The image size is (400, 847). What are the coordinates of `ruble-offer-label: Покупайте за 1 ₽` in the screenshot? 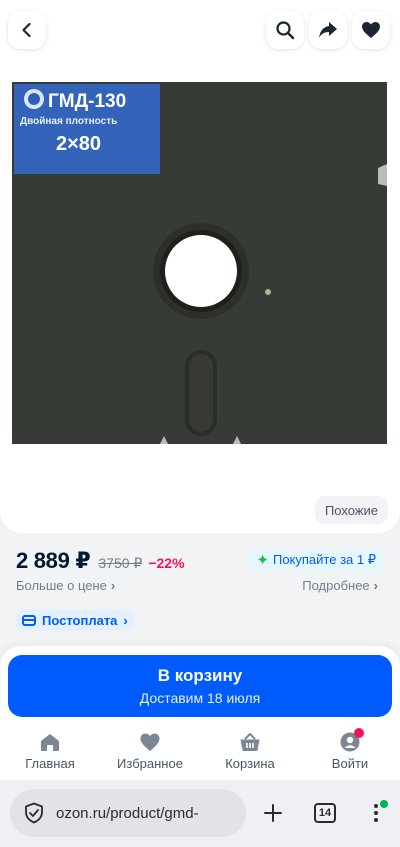 It's located at (324, 559).